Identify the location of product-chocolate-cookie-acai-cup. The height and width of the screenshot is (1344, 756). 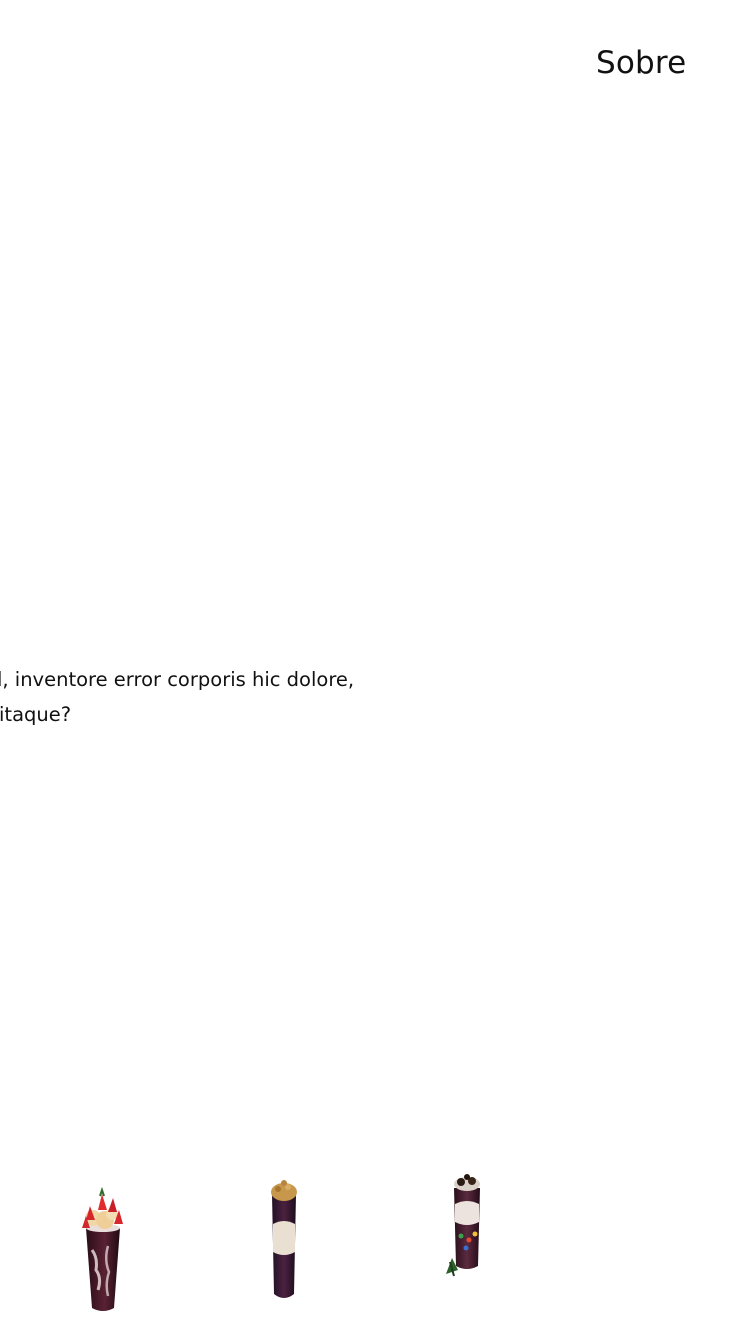
(466, 1226).